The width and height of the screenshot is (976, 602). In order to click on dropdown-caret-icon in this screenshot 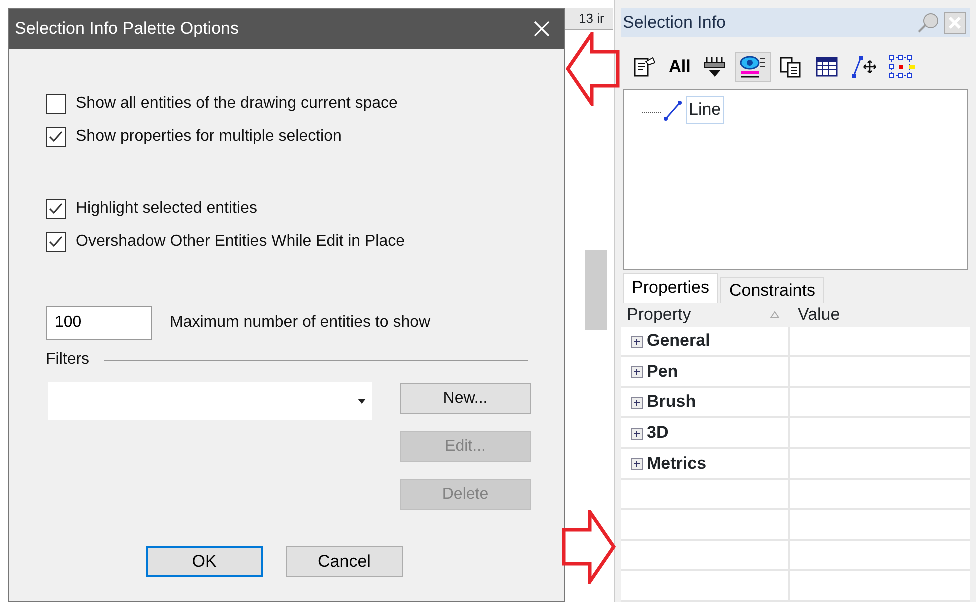, I will do `click(362, 401)`.